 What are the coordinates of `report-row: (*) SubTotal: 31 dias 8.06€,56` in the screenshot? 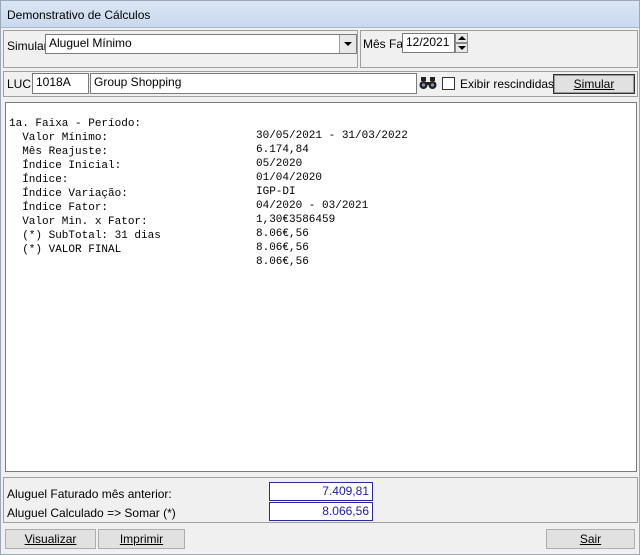 It's located at (157, 236).